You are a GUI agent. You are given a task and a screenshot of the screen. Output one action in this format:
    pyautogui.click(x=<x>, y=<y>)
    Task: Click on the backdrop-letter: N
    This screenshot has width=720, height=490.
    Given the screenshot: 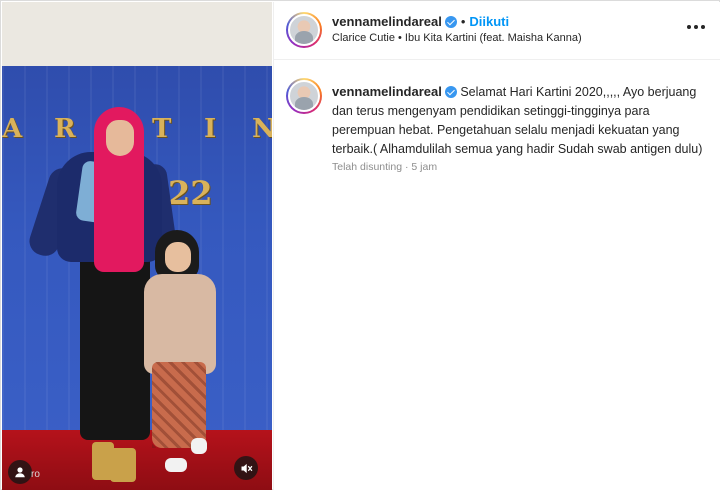 What is the action you would take?
    pyautogui.click(x=262, y=129)
    